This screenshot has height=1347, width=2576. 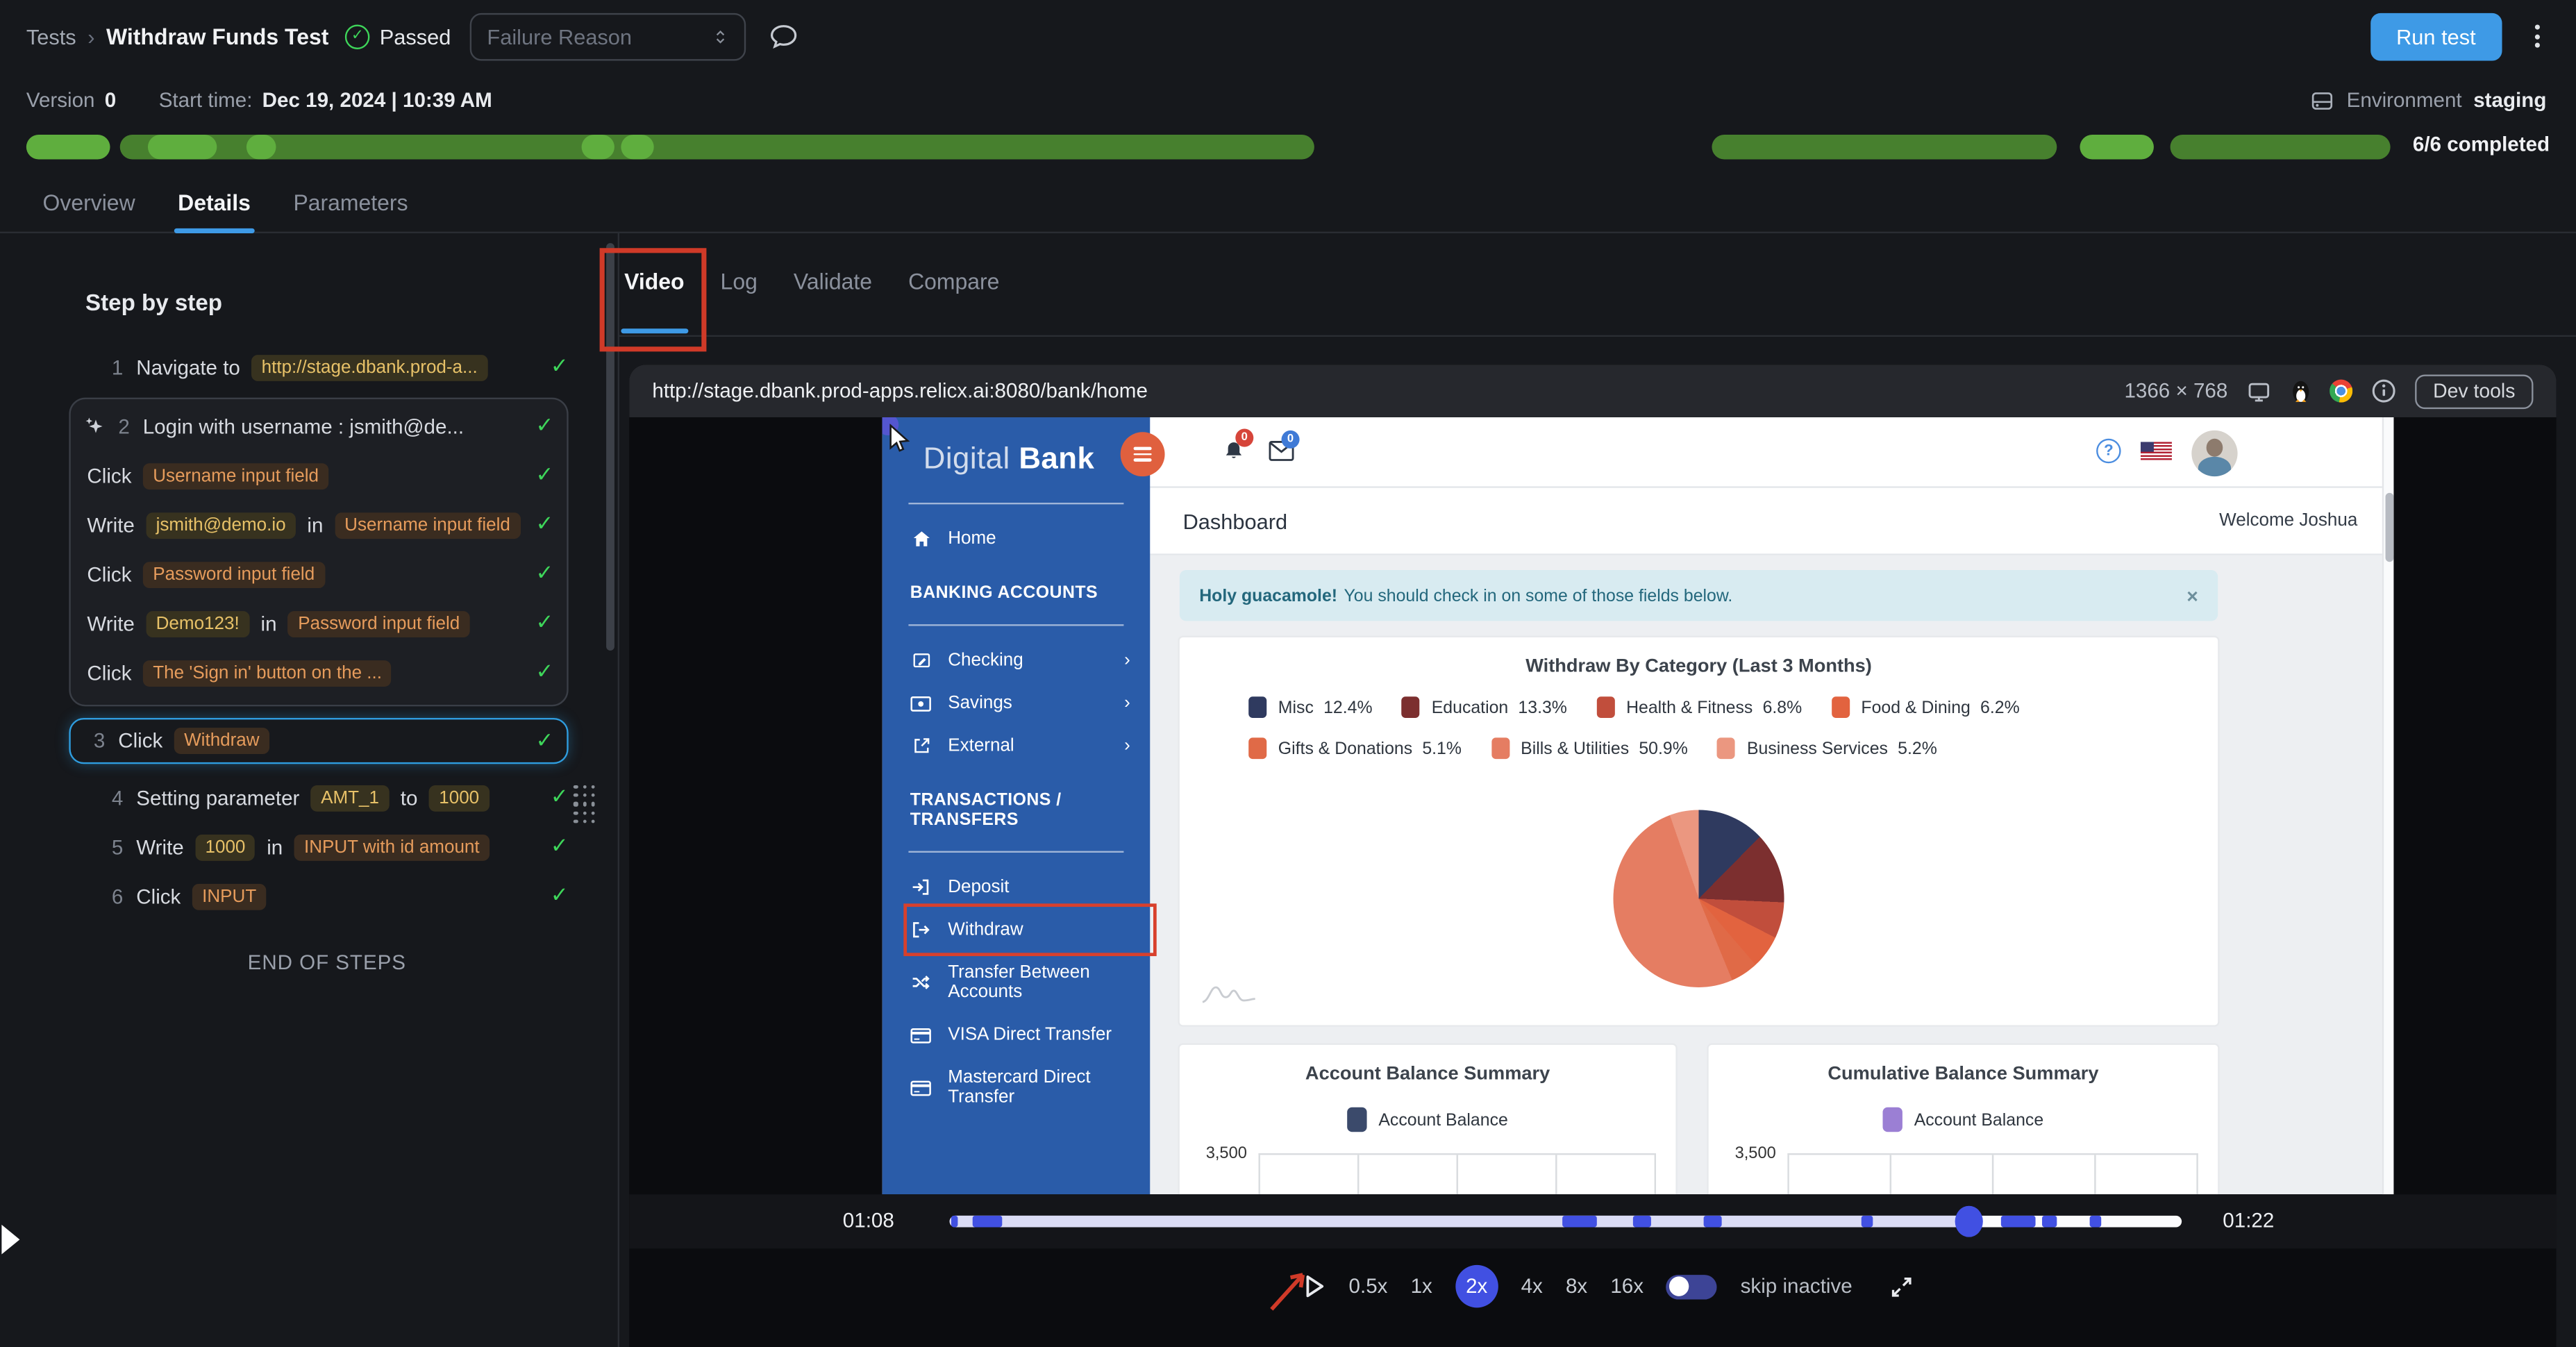 What do you see at coordinates (784, 36) in the screenshot?
I see `comment-icon` at bounding box center [784, 36].